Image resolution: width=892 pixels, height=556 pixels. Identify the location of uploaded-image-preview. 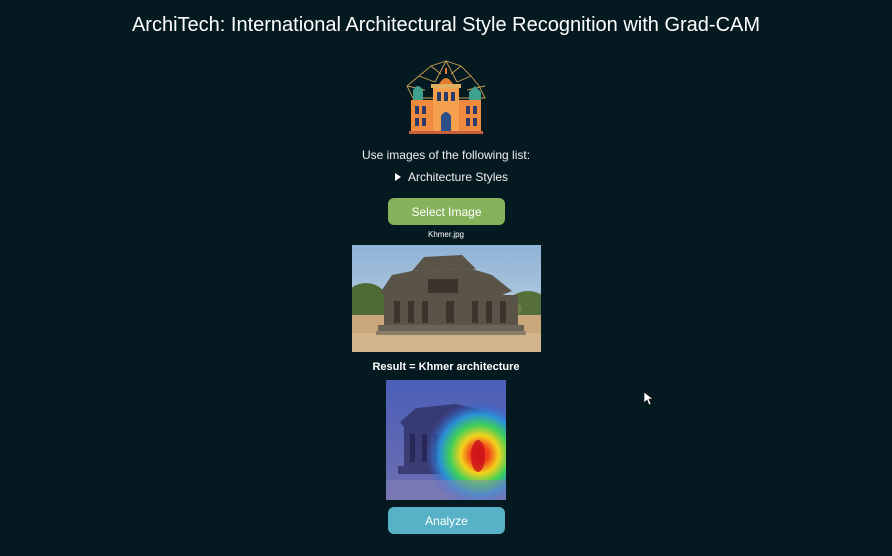
(446, 298).